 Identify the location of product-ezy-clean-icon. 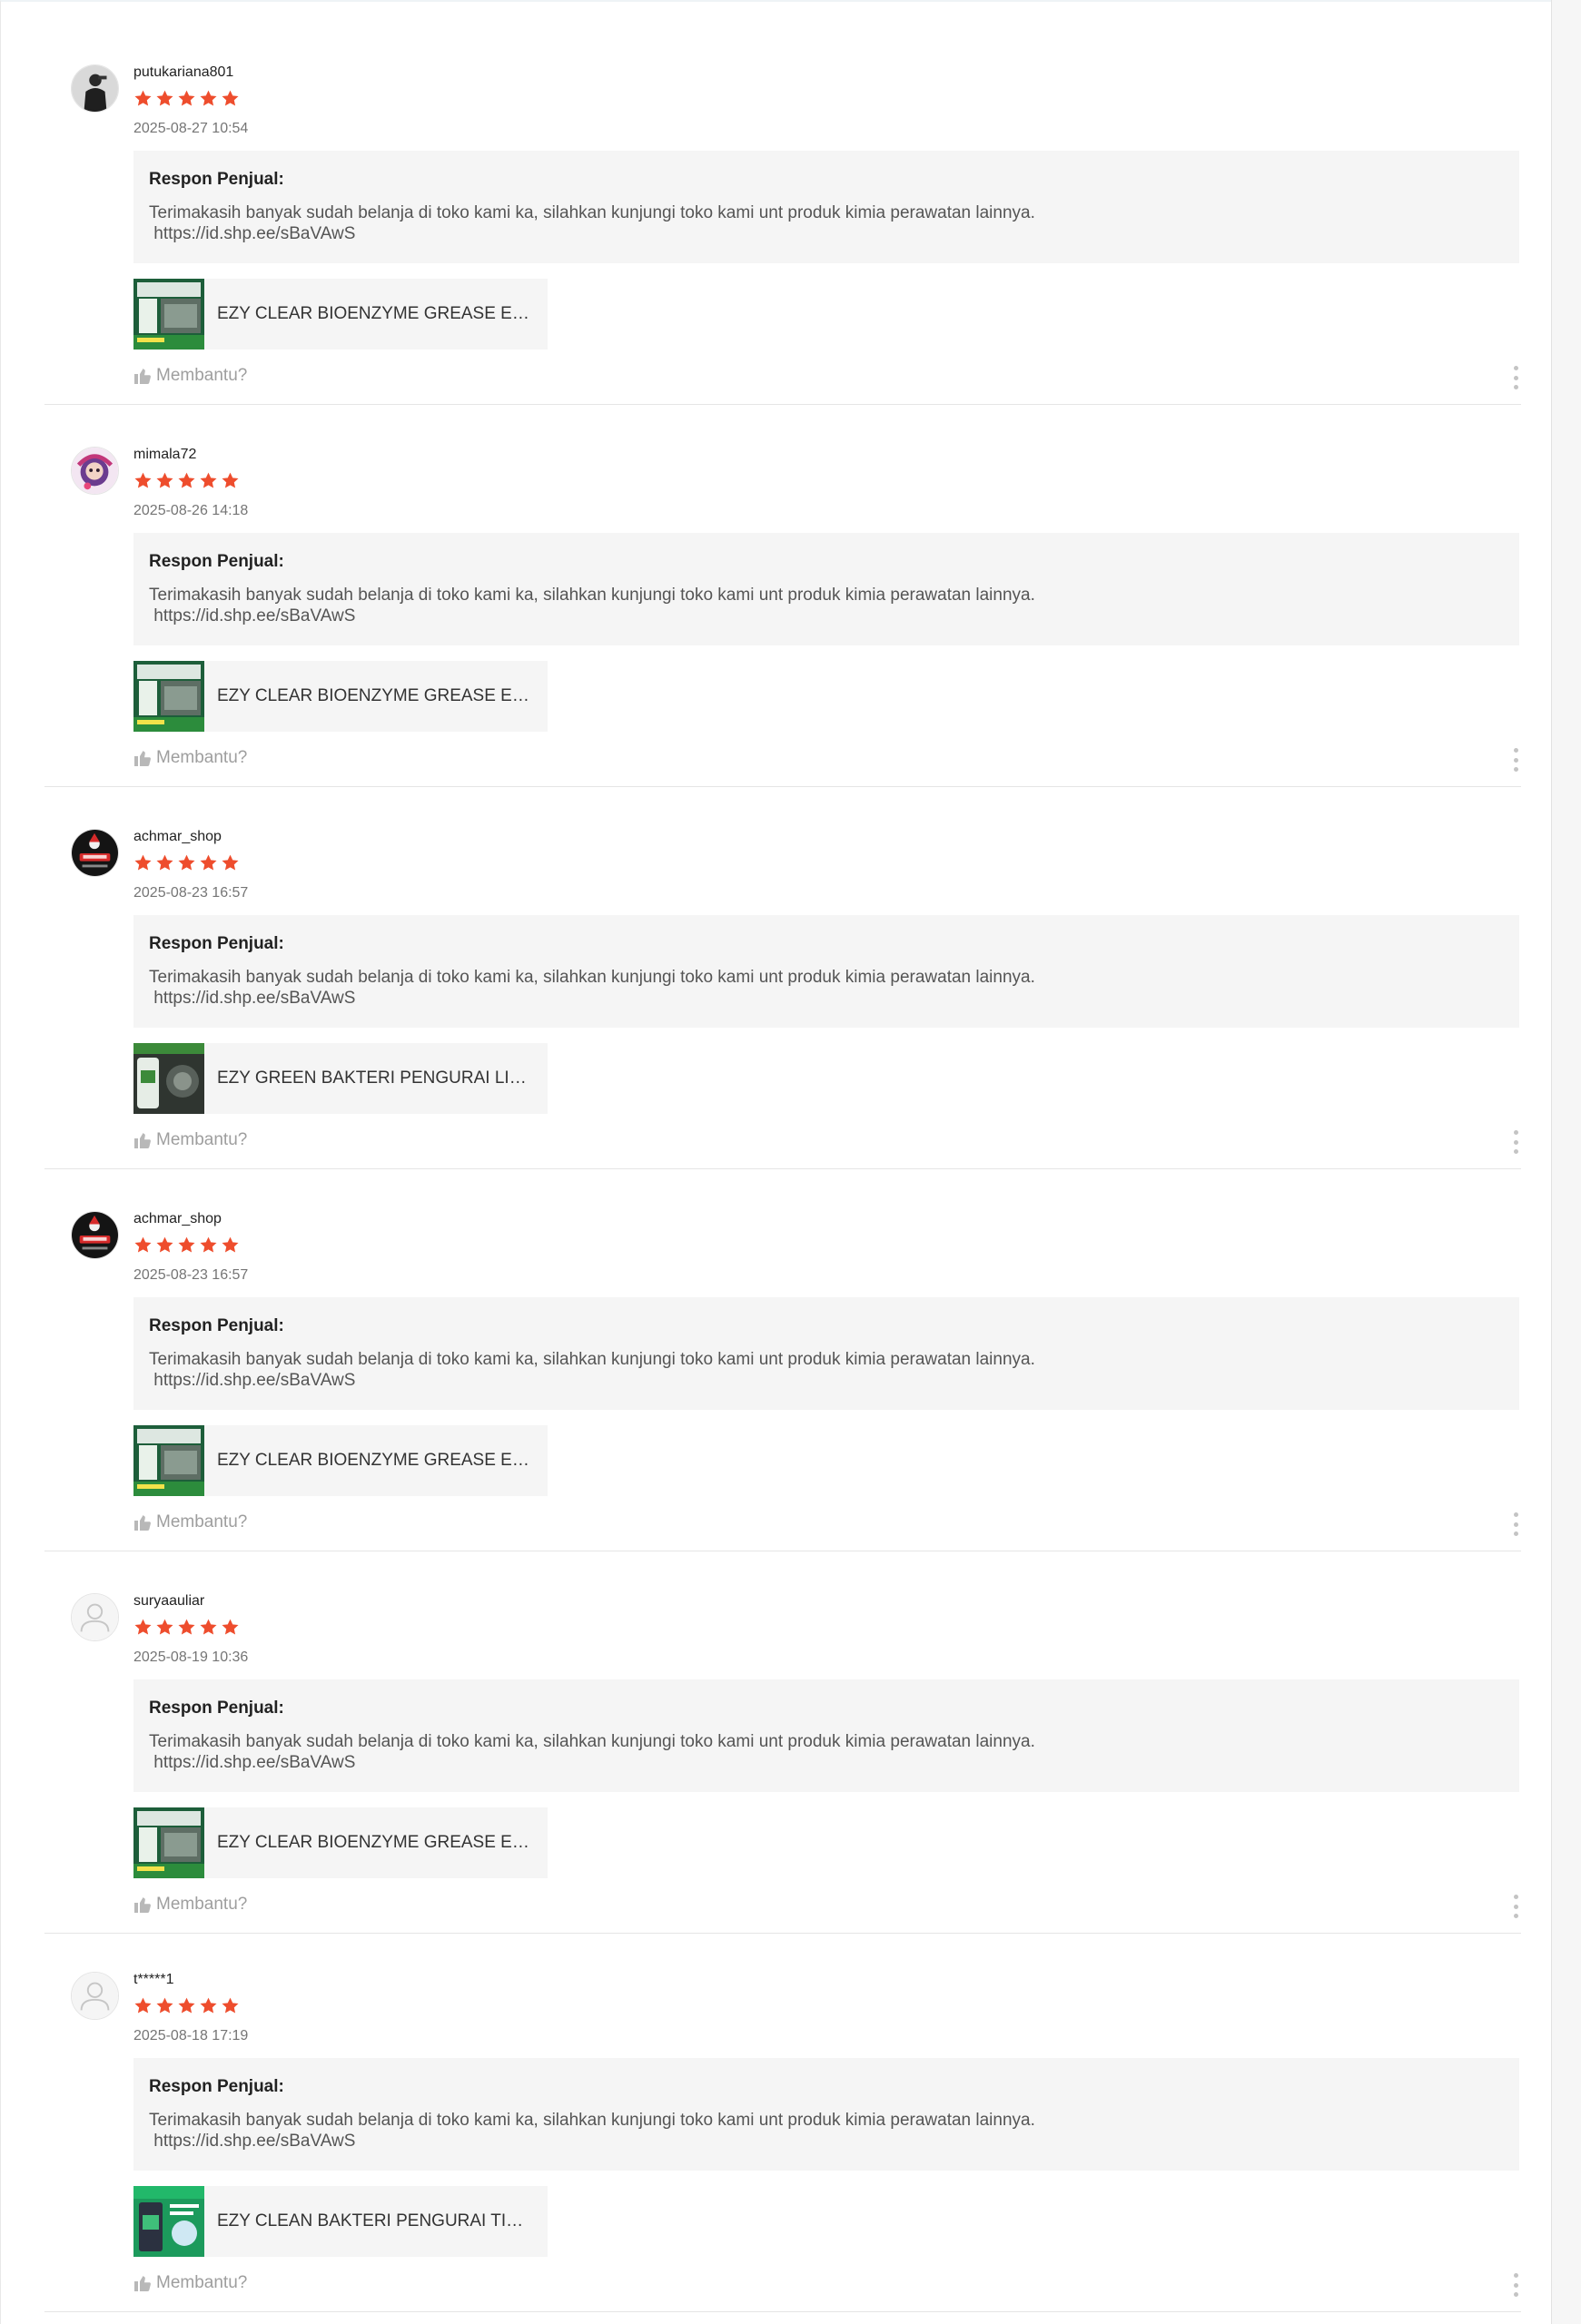
(168, 2221).